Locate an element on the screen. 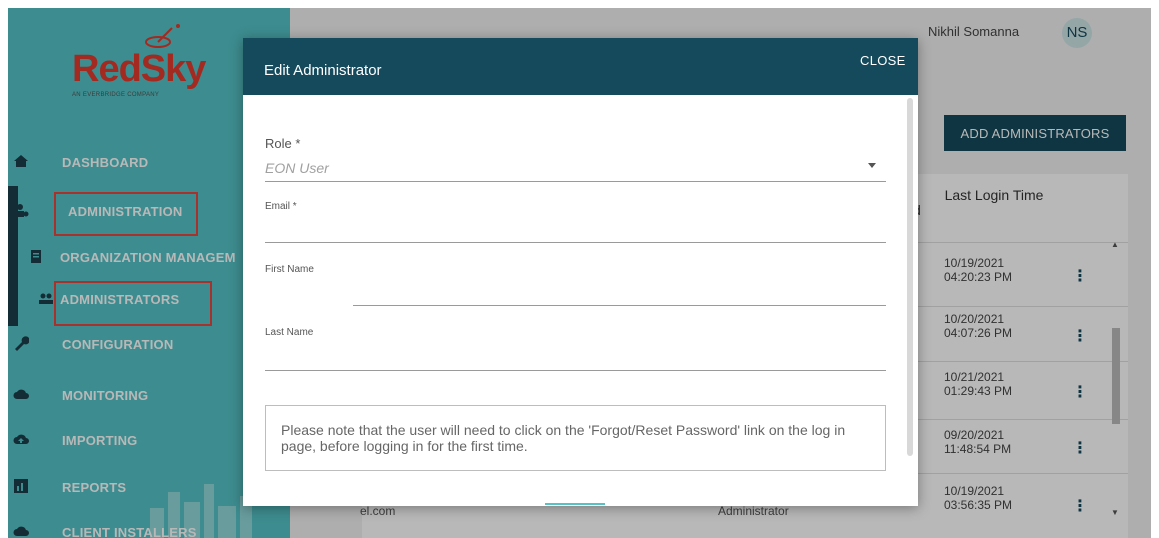 The height and width of the screenshot is (538, 1159). email-field is located at coordinates (575, 242).